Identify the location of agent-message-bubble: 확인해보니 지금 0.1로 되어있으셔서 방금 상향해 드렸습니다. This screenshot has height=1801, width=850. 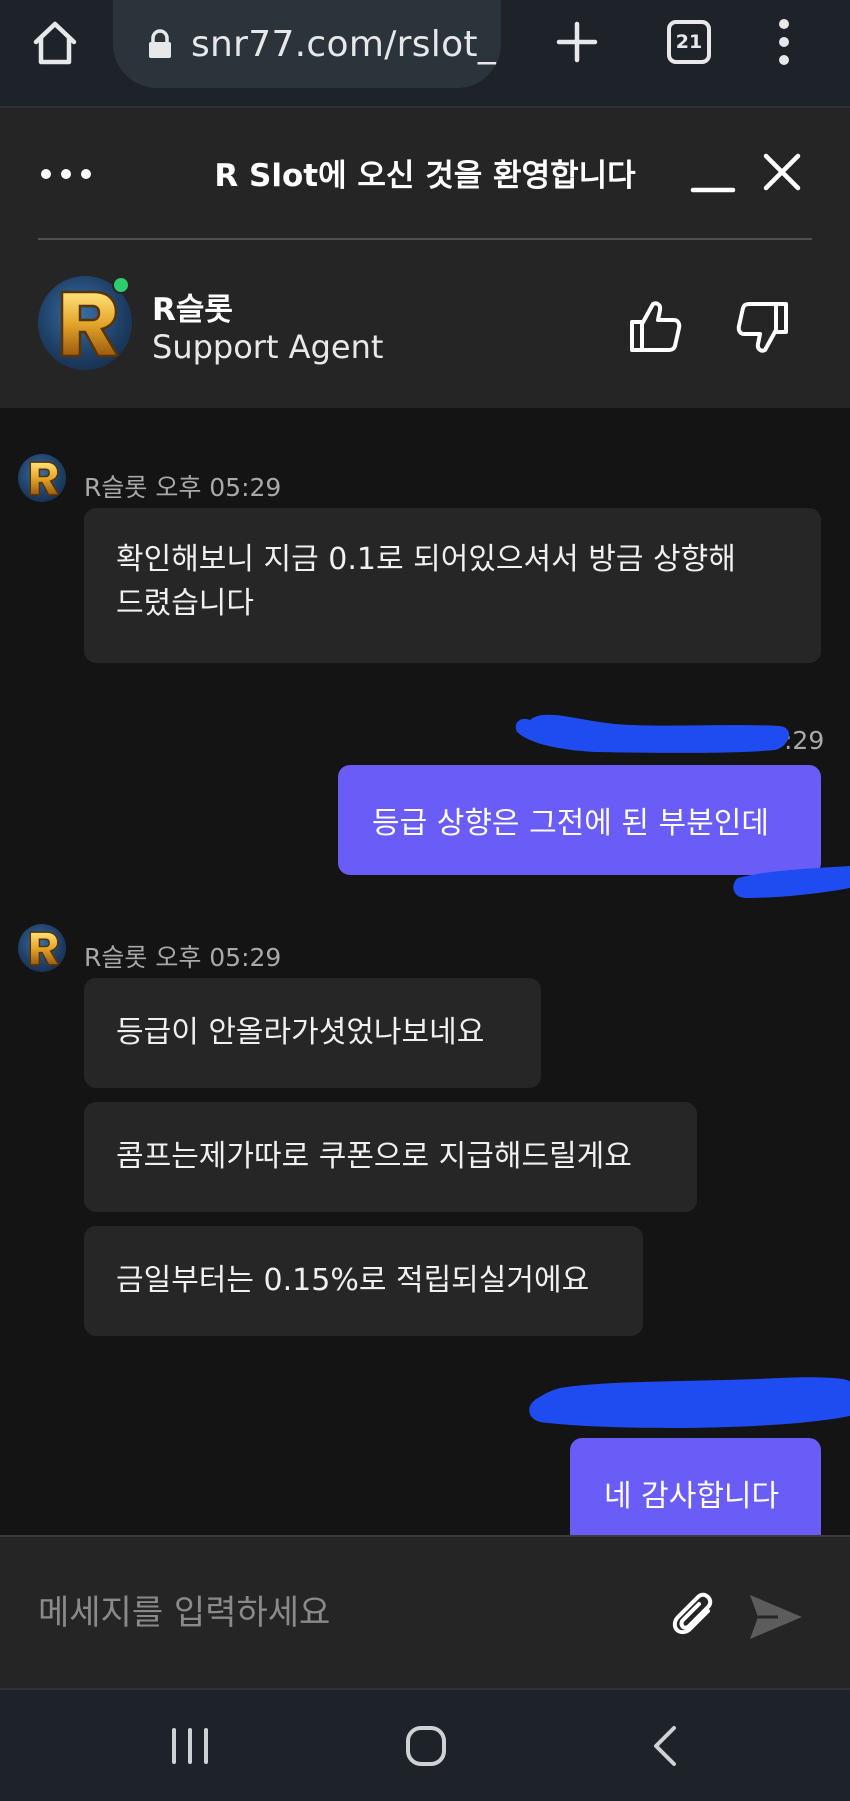
(452, 585).